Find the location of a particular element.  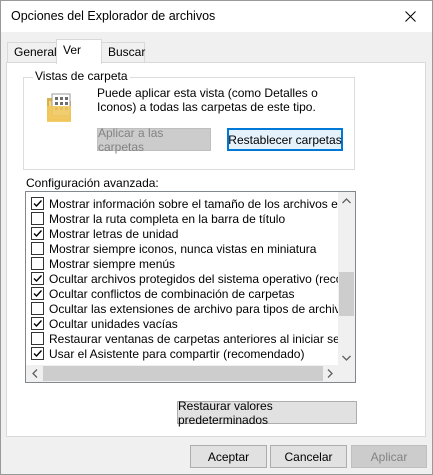

setting-row: Mostrar siempre menús is located at coordinates (185, 263).